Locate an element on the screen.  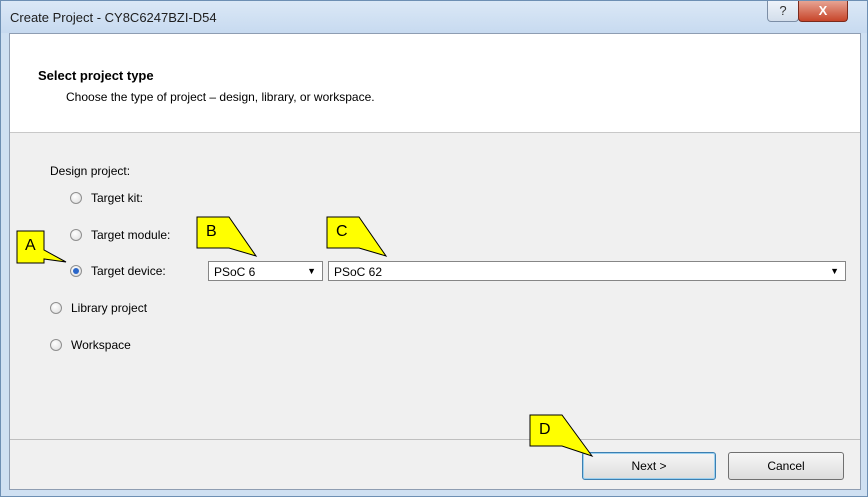
callout-b: B is located at coordinates (230, 239).